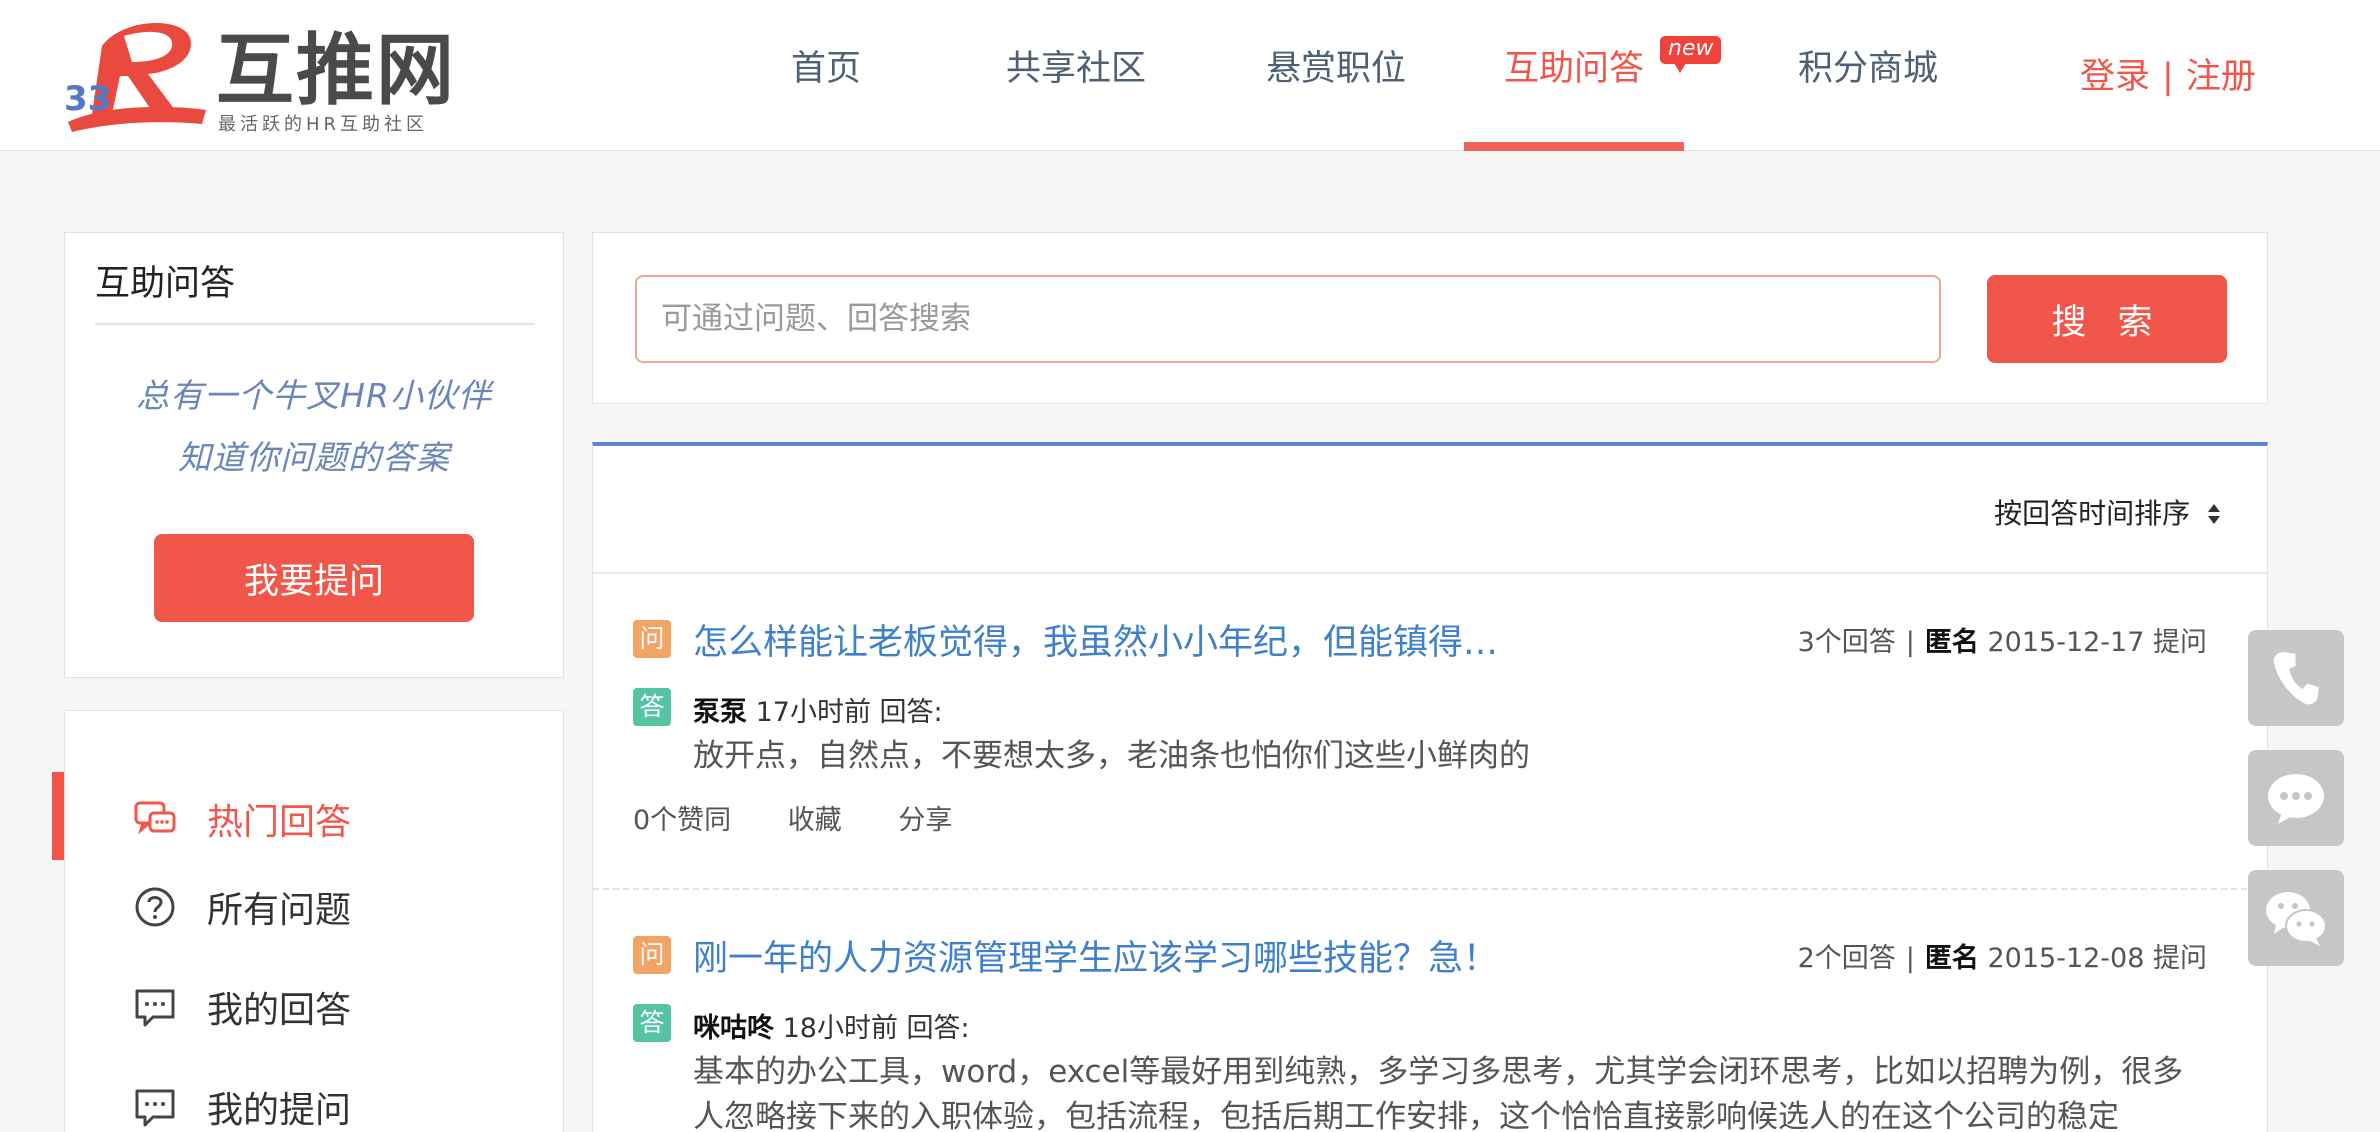  Describe the element at coordinates (733, 1028) in the screenshot. I see `answer-user: 咪咕咚` at that location.